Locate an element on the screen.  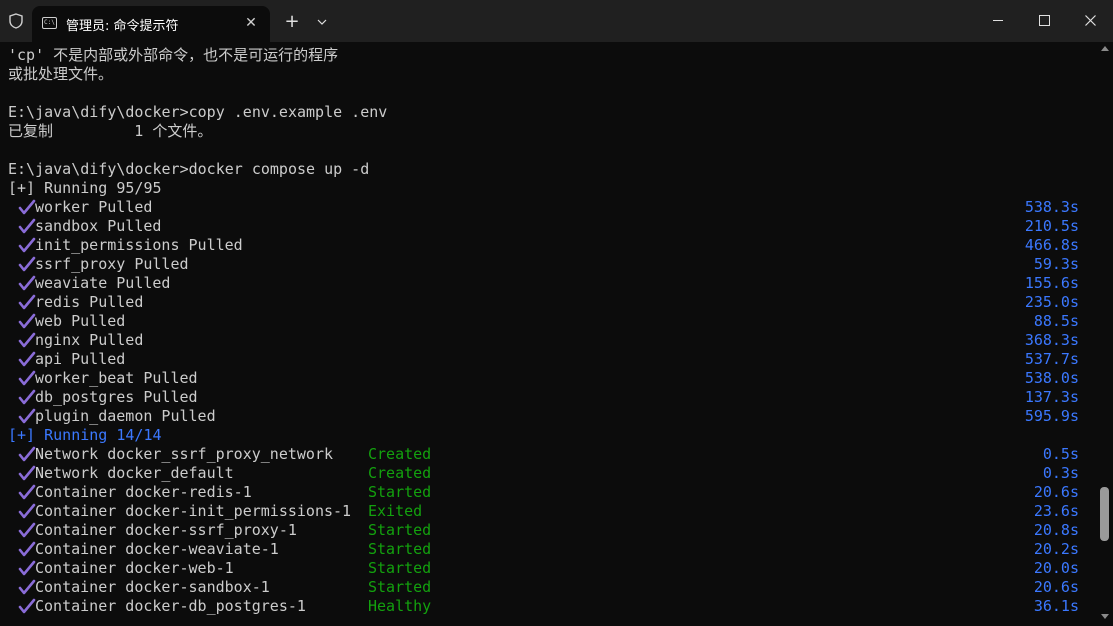
pull-name: web Pulled is located at coordinates (80, 321).